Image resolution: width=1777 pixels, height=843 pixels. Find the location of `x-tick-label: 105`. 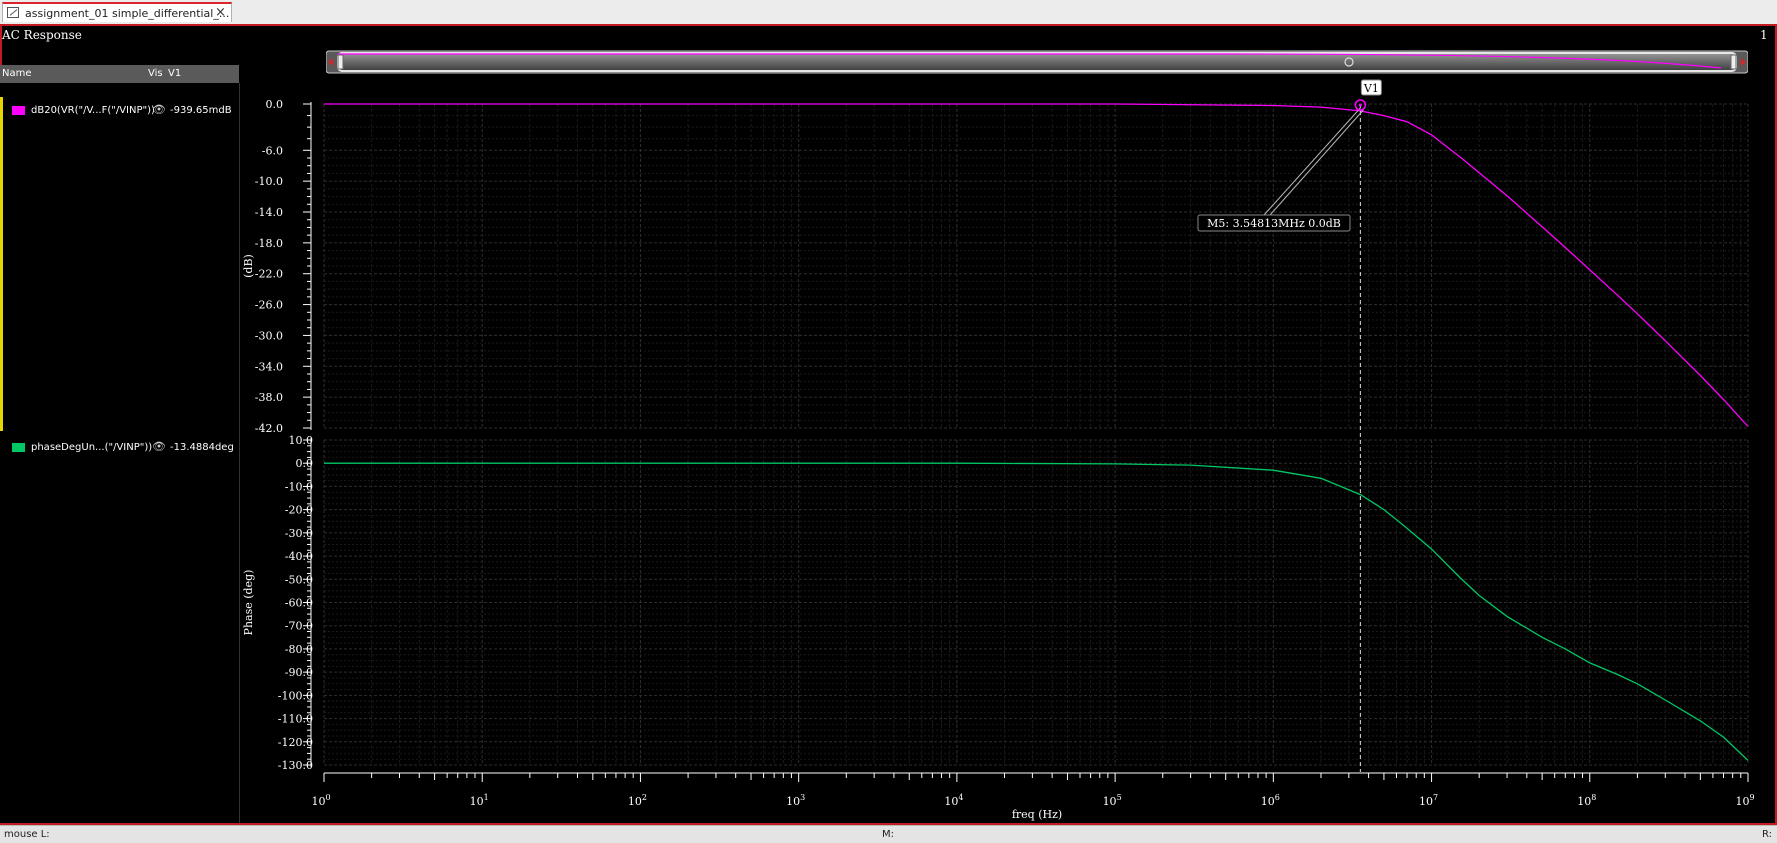

x-tick-label: 105 is located at coordinates (1112, 800).